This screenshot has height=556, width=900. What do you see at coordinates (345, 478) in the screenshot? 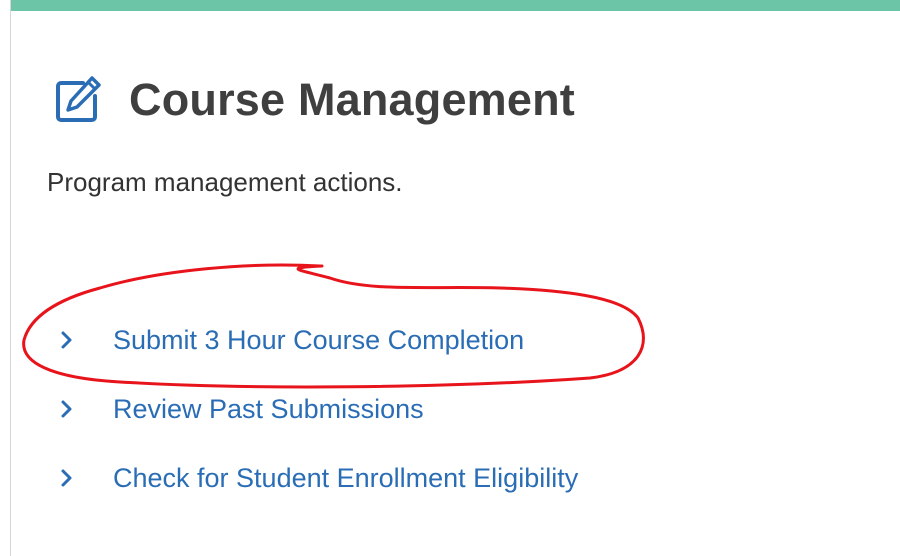
I see `link-label: Check for Student Enrollment Eligibility` at bounding box center [345, 478].